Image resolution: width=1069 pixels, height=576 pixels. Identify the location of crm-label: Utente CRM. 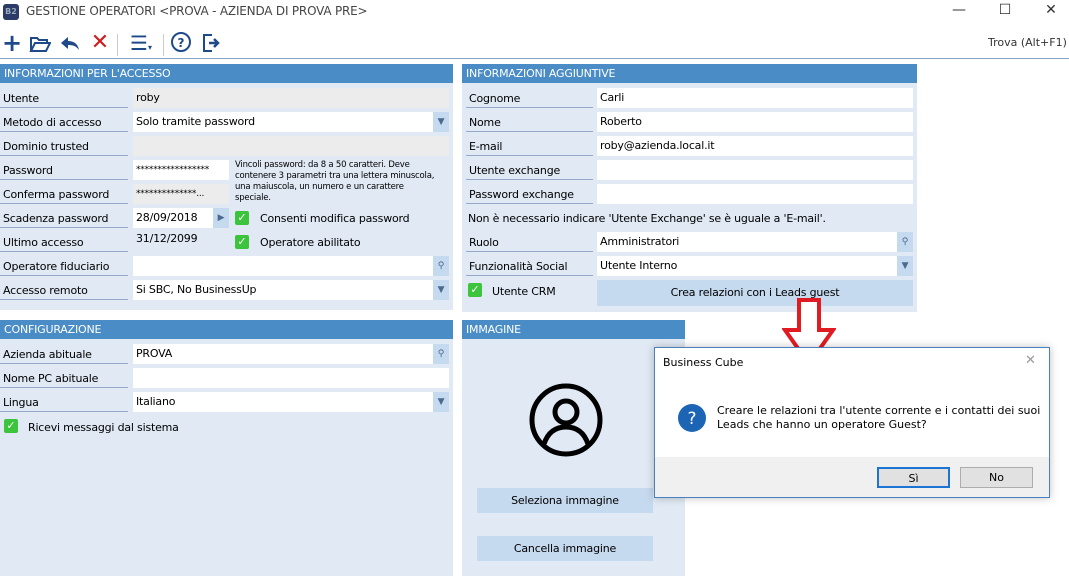
(524, 291).